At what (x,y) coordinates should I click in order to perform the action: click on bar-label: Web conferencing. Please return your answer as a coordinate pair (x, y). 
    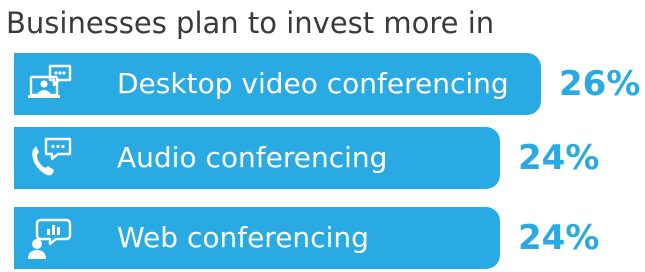
    Looking at the image, I should click on (243, 237).